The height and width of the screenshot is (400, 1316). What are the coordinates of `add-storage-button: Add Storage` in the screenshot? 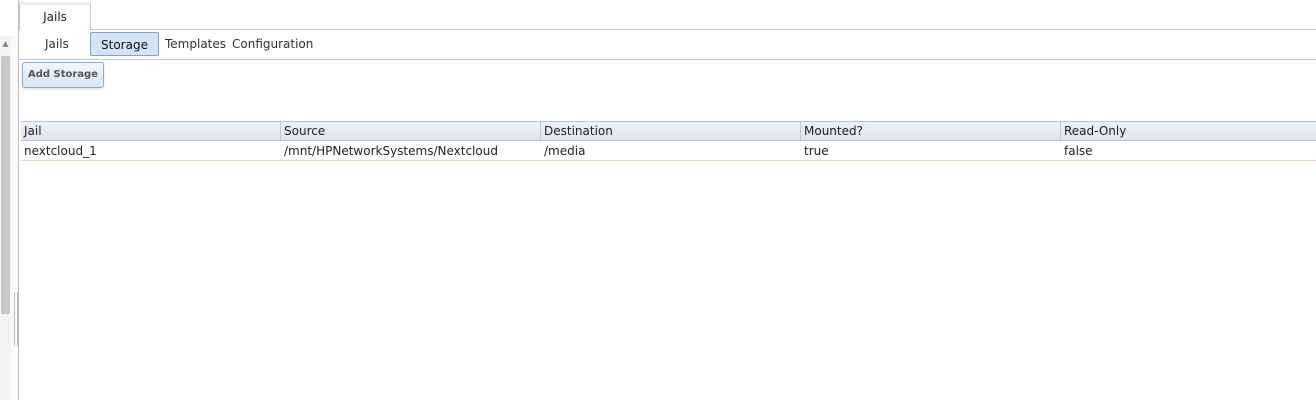 It's located at (63, 75).